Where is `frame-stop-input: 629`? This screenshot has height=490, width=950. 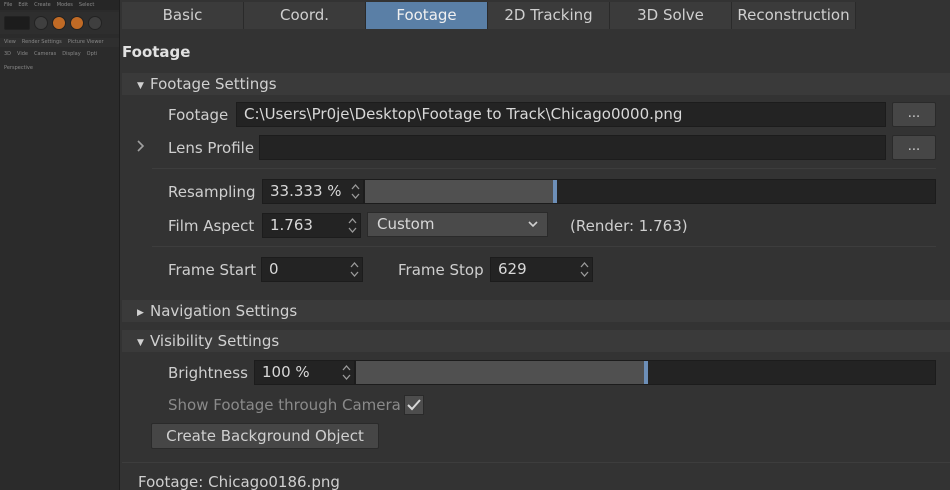
frame-stop-input: 629 is located at coordinates (541, 269).